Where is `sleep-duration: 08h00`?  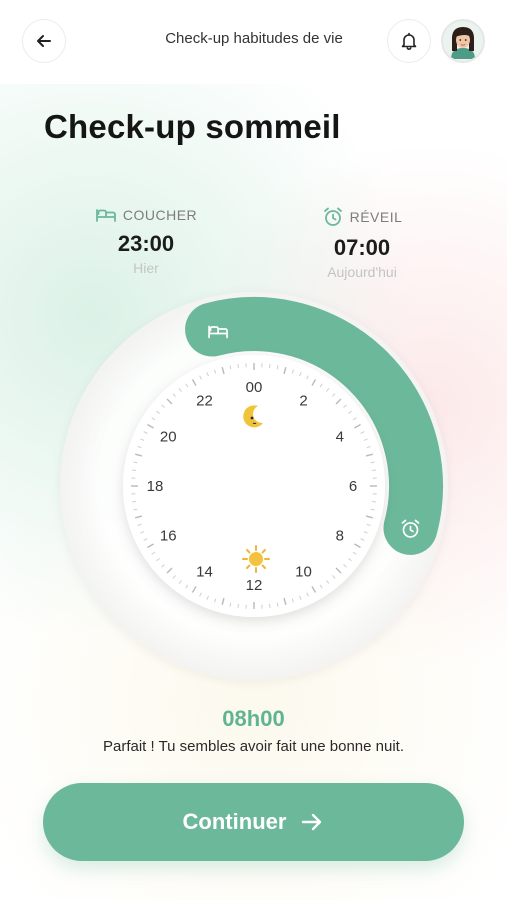 sleep-duration: 08h00 is located at coordinates (253, 718).